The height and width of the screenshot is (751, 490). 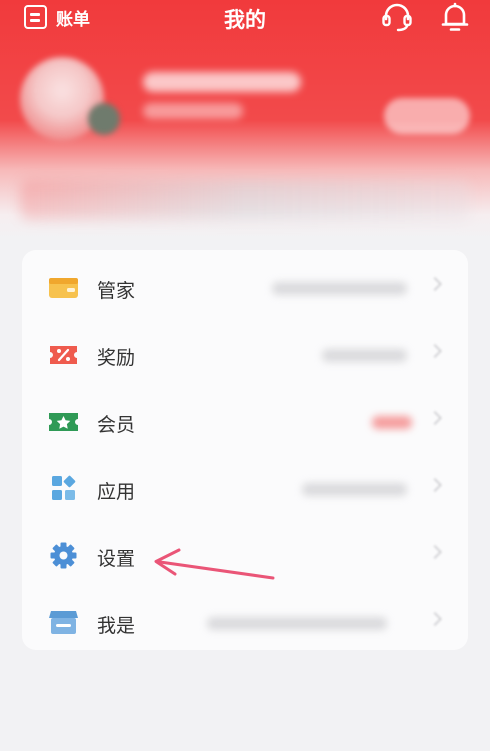 I want to click on stats-bar-redacted, so click(x=245, y=200).